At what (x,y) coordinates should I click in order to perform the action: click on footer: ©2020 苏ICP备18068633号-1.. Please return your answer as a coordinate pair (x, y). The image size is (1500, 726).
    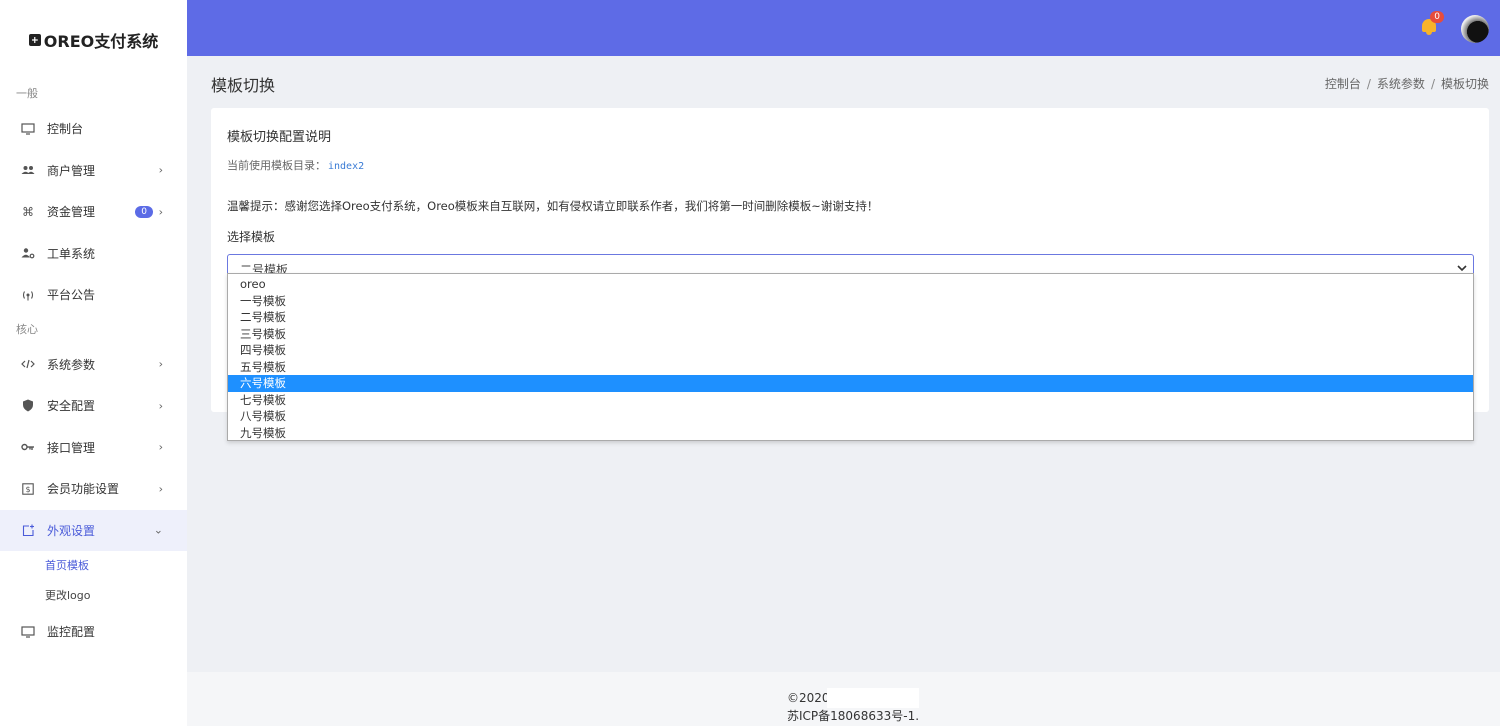
    Looking at the image, I should click on (843, 699).